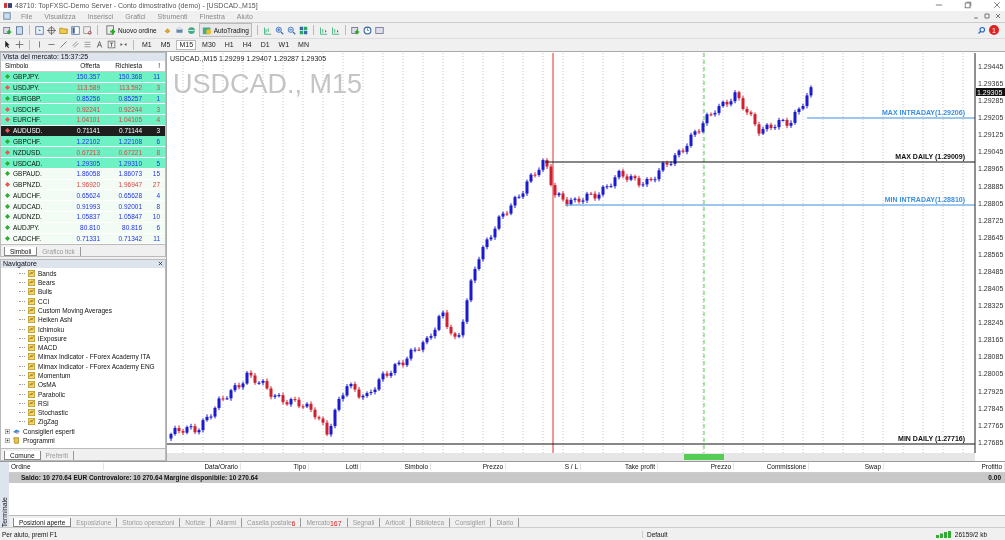  Describe the element at coordinates (268, 83) in the screenshot. I see `chart-title: USDCAD., M15` at that location.